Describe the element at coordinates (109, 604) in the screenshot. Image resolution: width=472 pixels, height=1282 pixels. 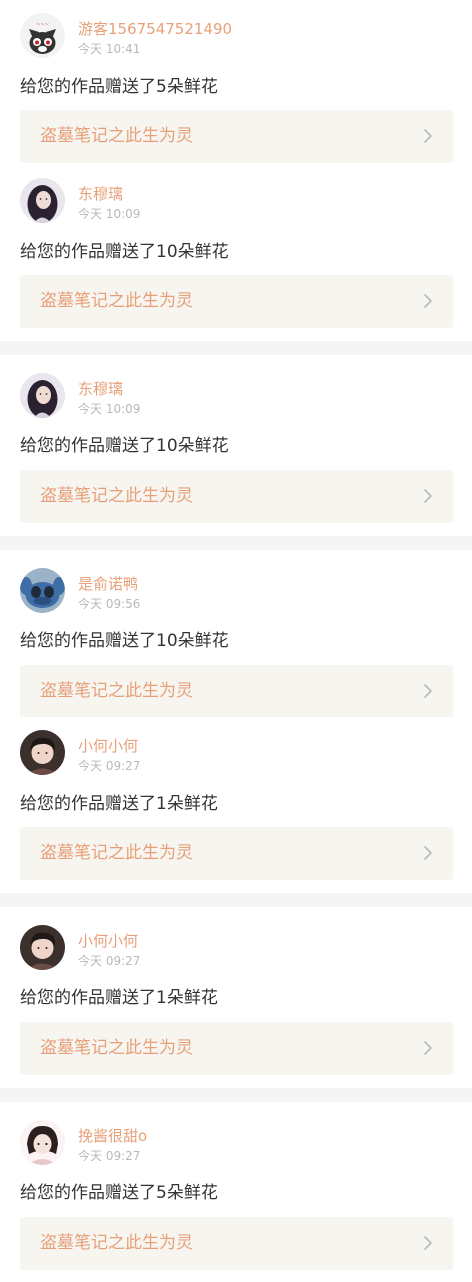
I see `timestamp: 今天 09:56` at that location.